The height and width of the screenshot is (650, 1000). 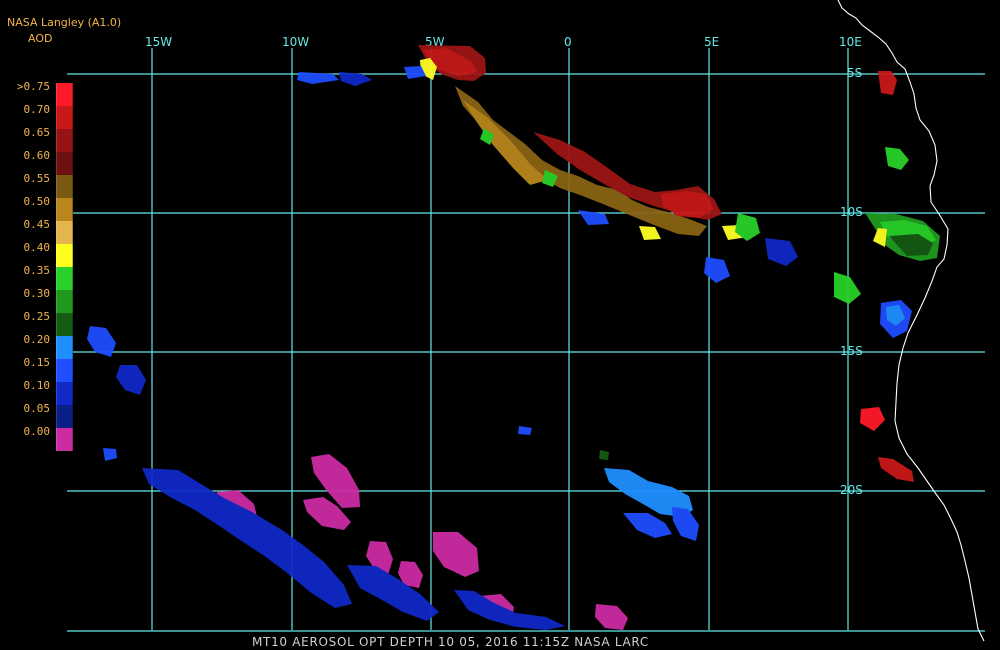 I want to click on longitude-label-0: 0, so click(x=568, y=42).